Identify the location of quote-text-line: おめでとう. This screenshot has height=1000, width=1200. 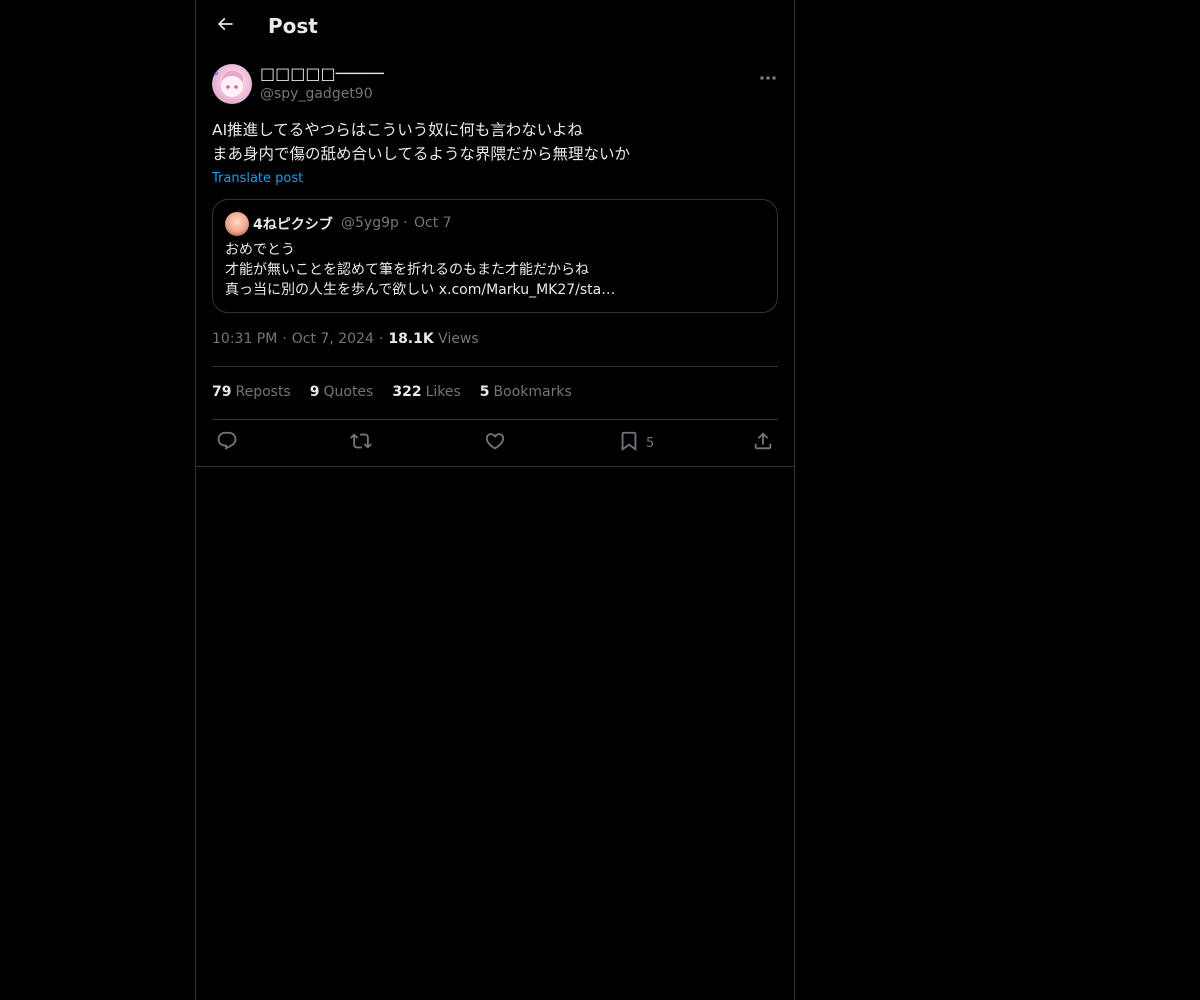
(260, 250).